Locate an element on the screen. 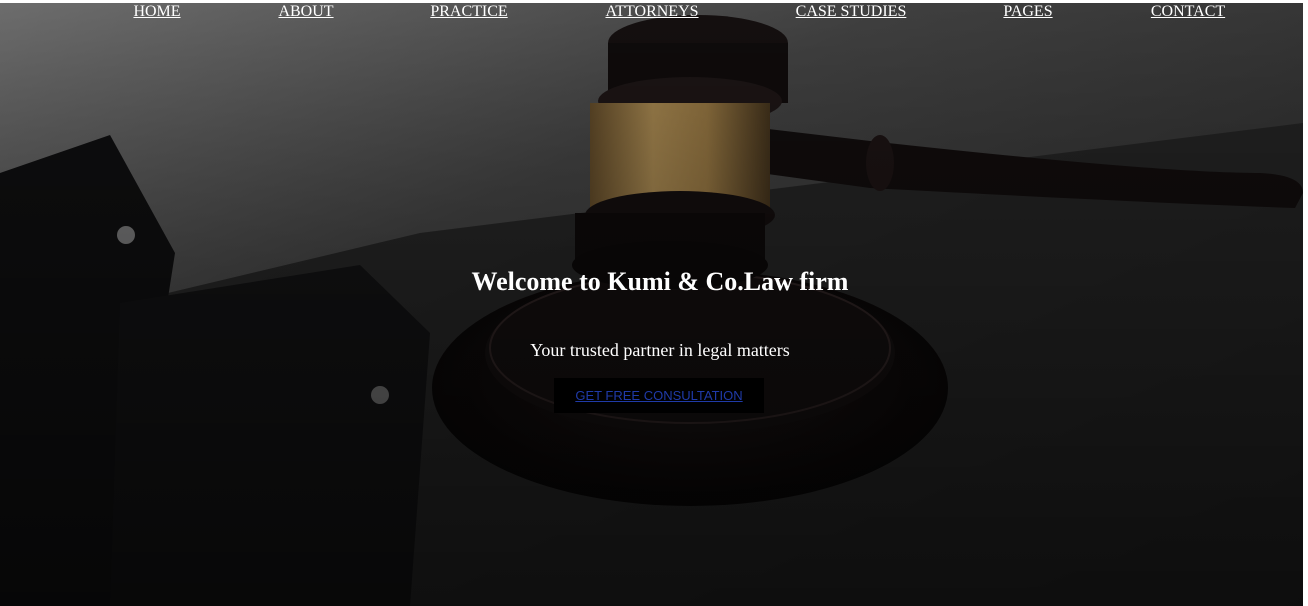  nav-link-practice: PRACTICE is located at coordinates (468, 12).